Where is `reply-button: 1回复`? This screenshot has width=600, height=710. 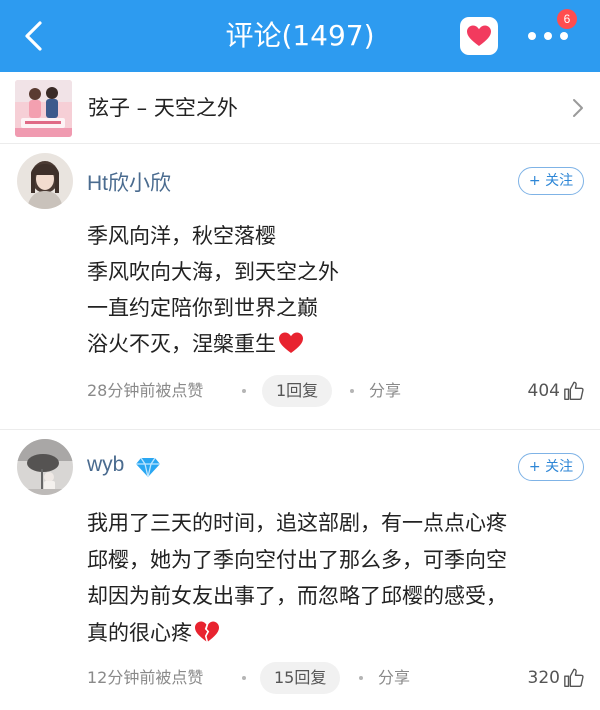 reply-button: 1回复 is located at coordinates (297, 391).